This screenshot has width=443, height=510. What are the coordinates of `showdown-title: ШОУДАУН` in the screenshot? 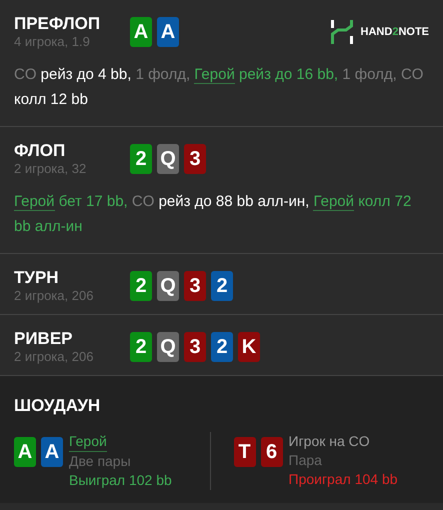 It's located at (58, 406).